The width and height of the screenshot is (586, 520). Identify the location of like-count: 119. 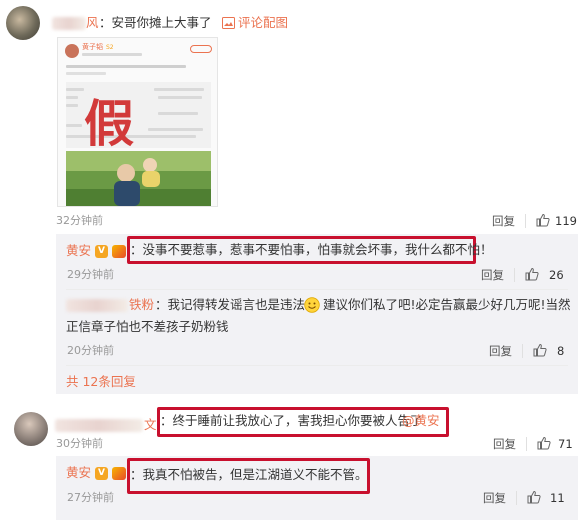
(566, 221).